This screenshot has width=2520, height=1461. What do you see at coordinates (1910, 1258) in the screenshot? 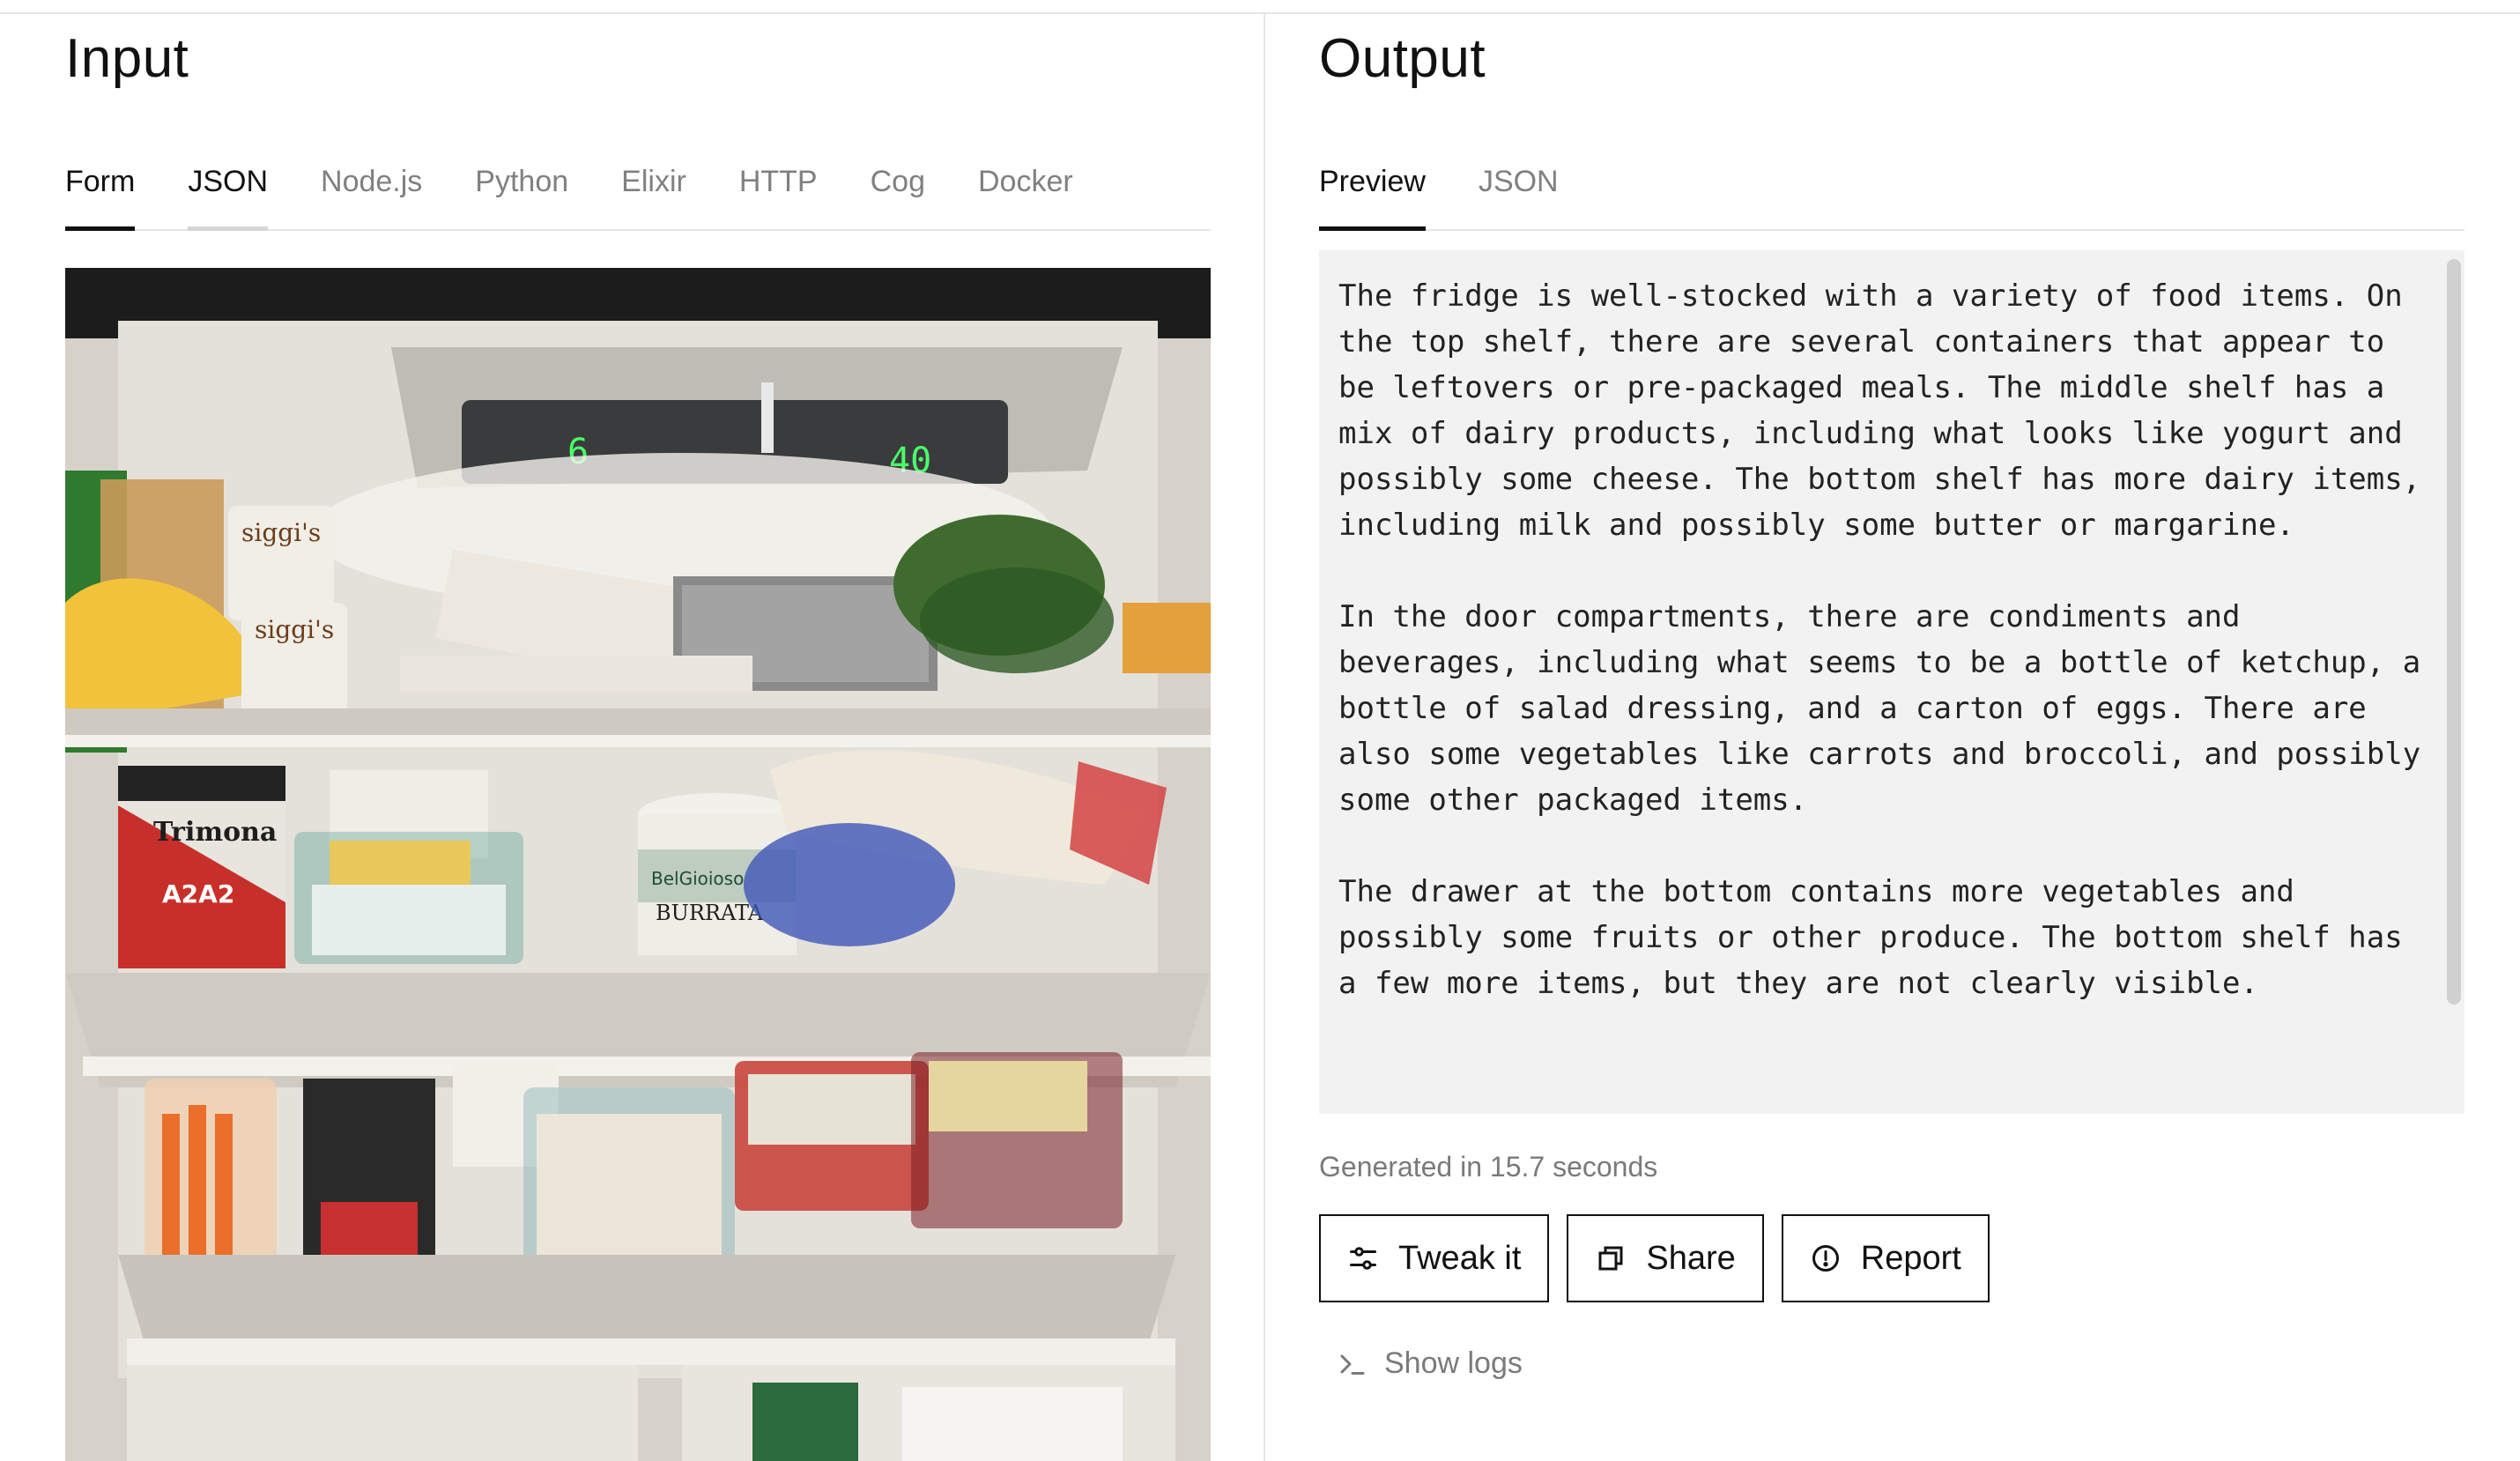
I see `report-label: Report` at bounding box center [1910, 1258].